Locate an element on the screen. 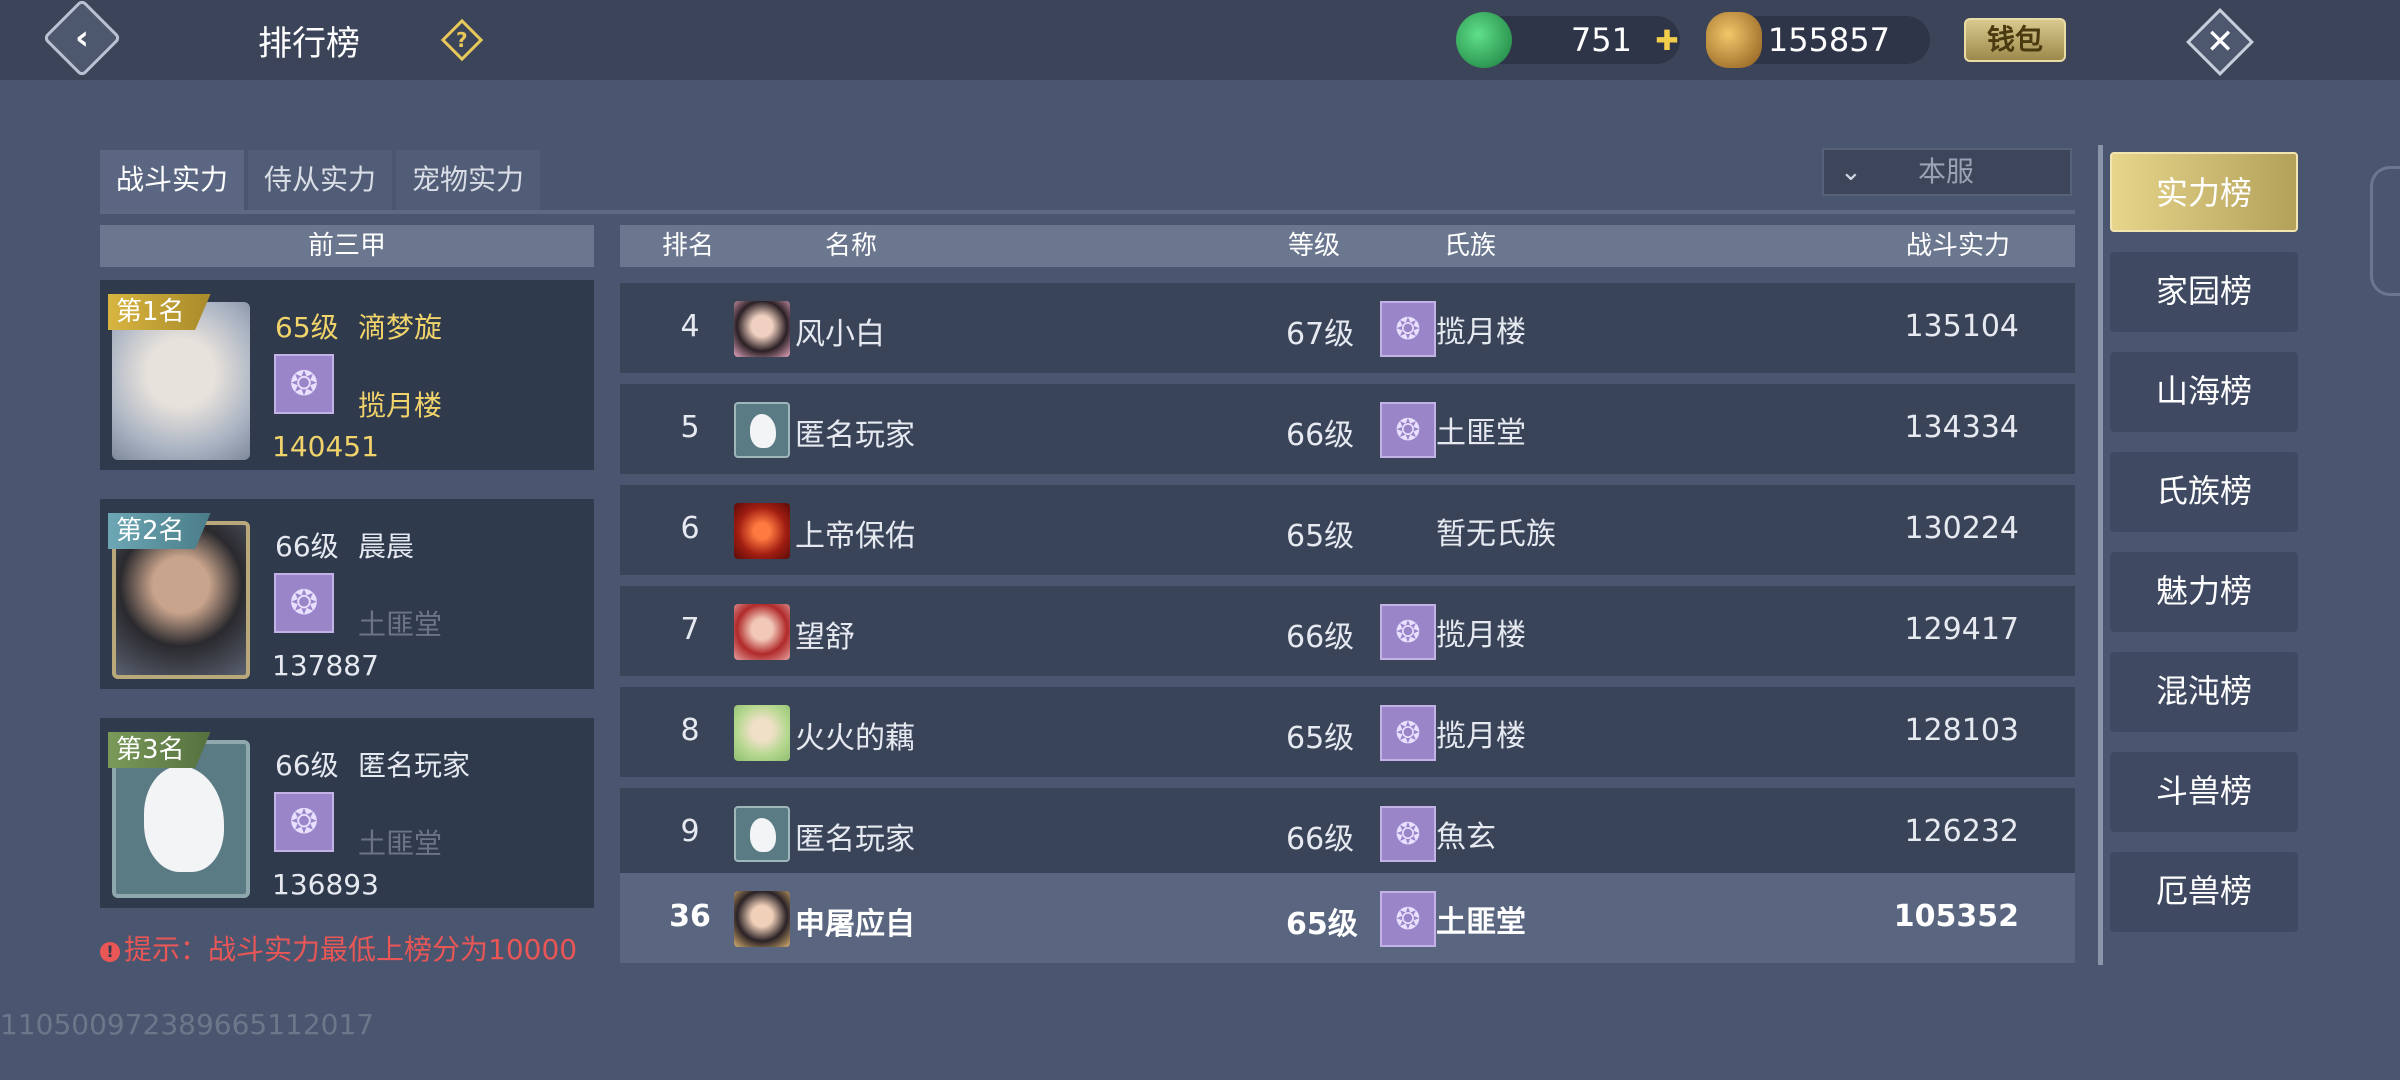  row-power: 135104 is located at coordinates (1961, 326).